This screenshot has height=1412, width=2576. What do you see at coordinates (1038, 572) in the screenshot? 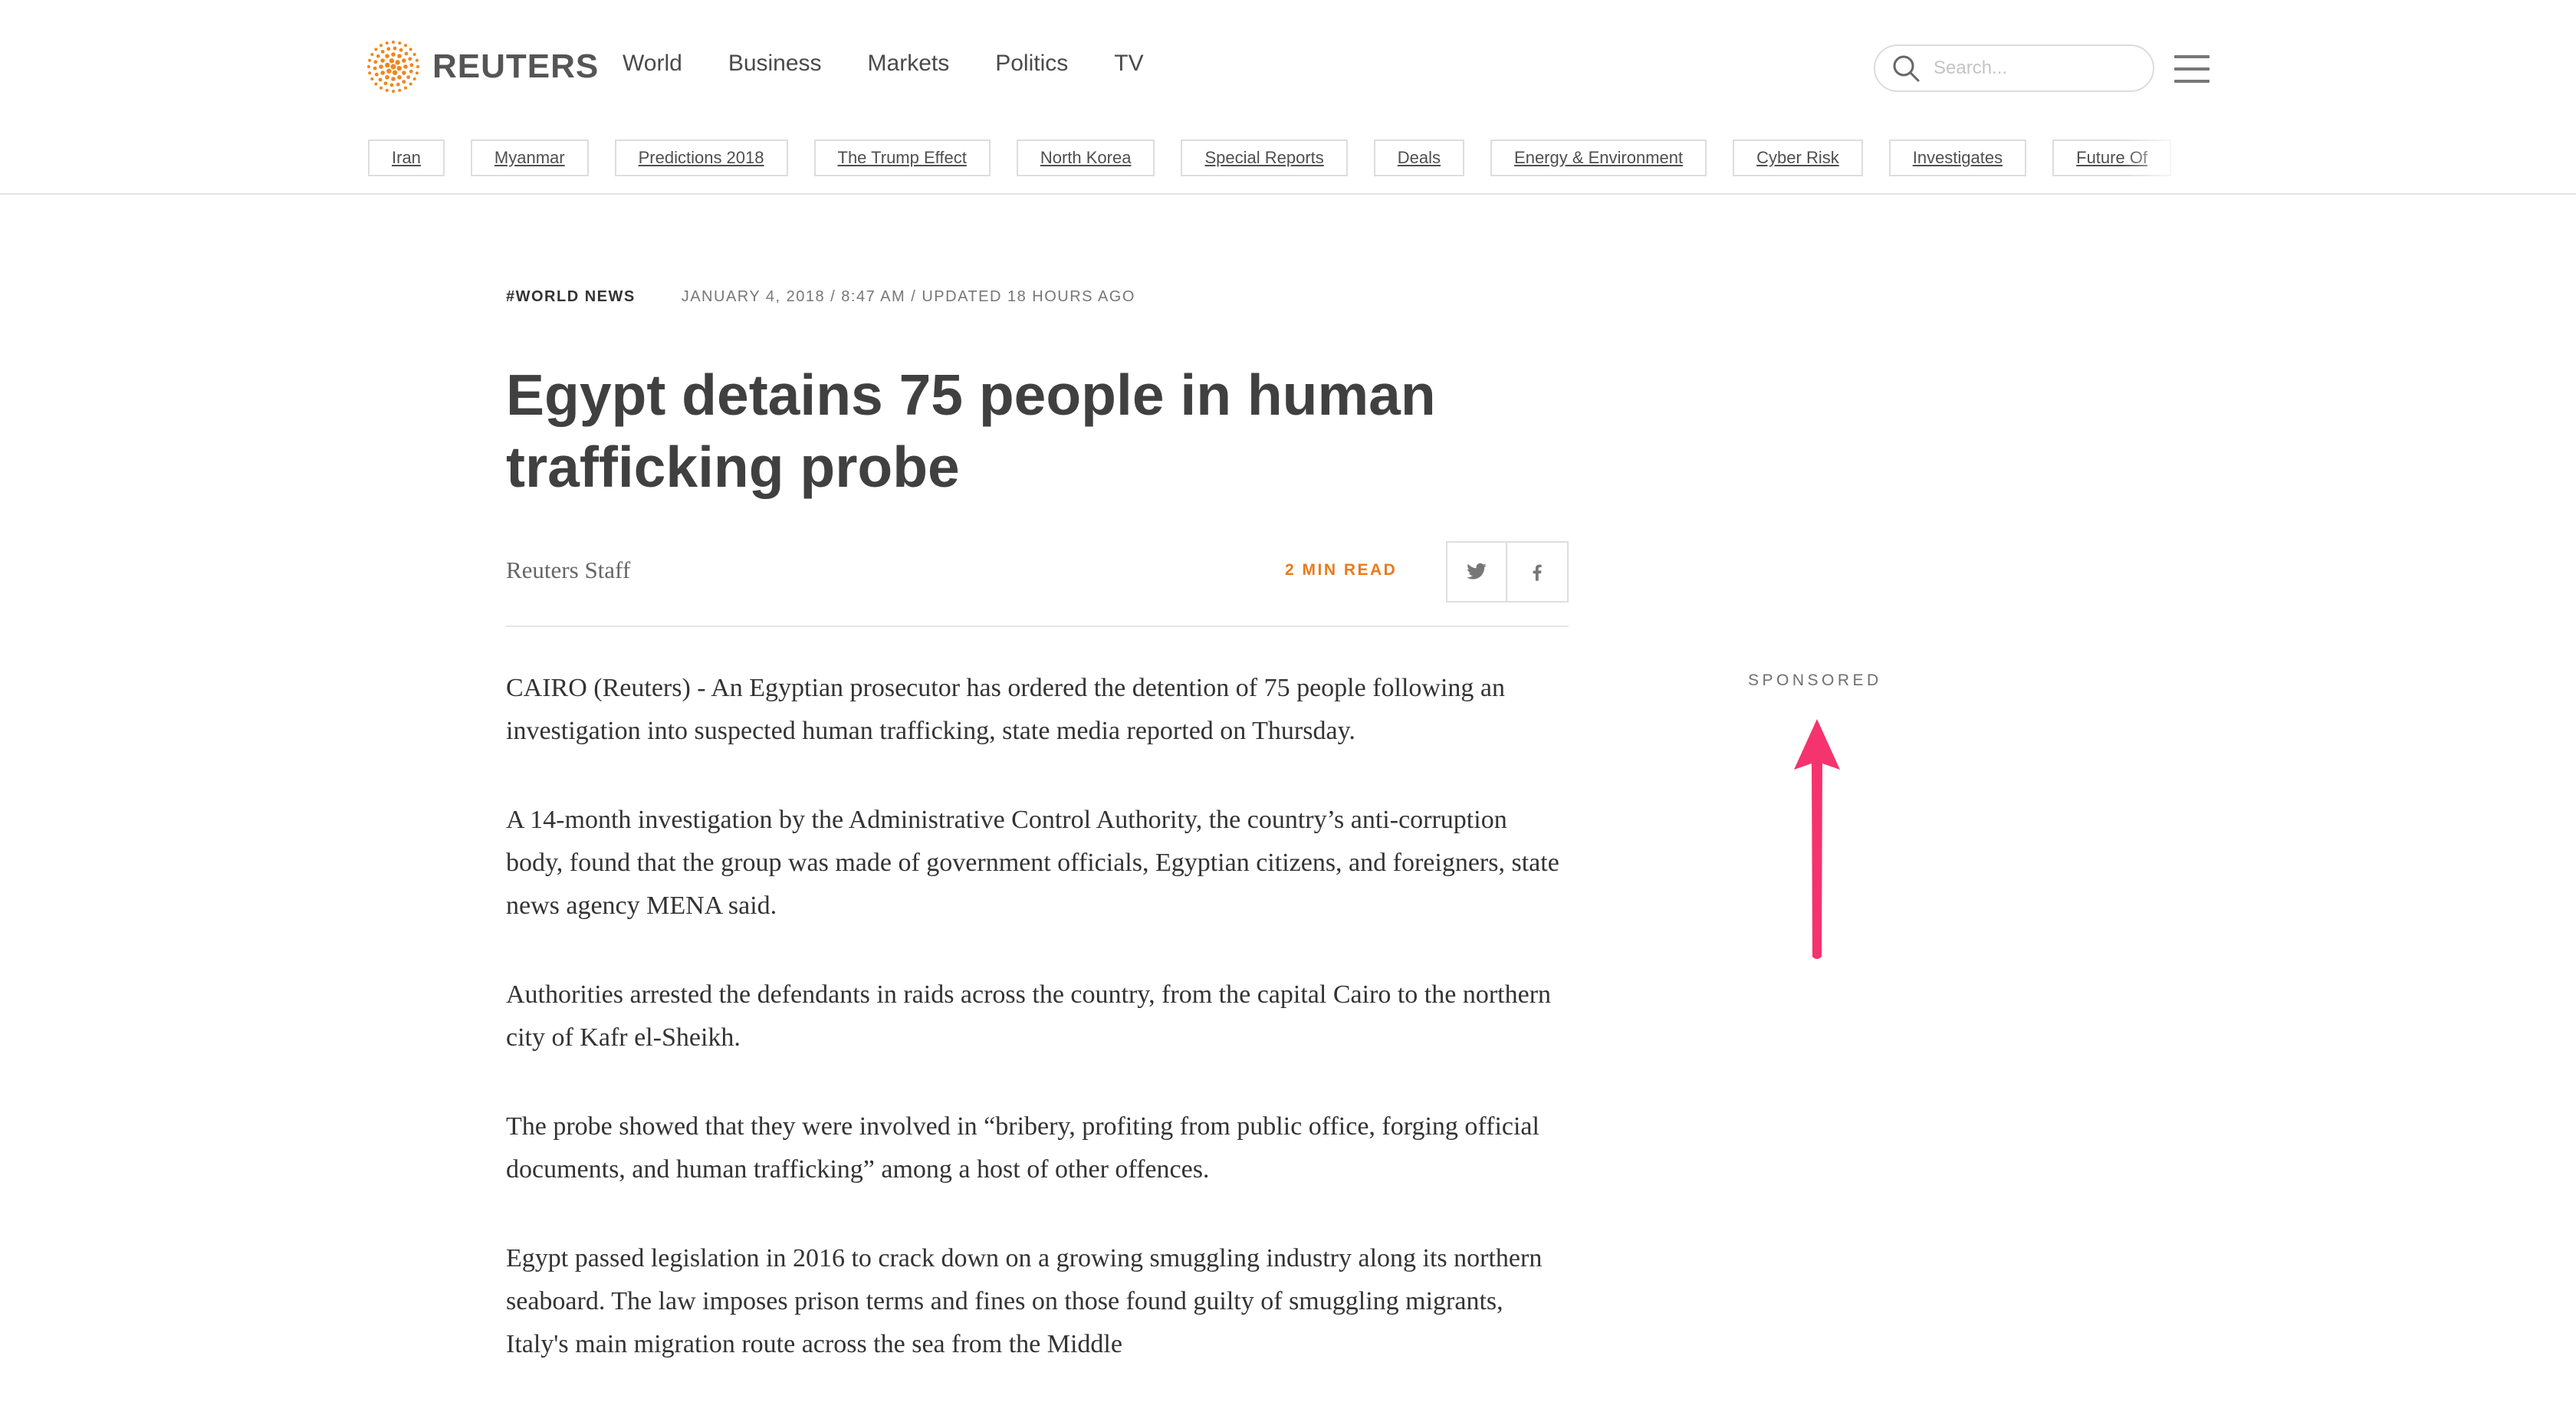
I see `byline-row: Reuters Staff 2 MIN READ` at bounding box center [1038, 572].